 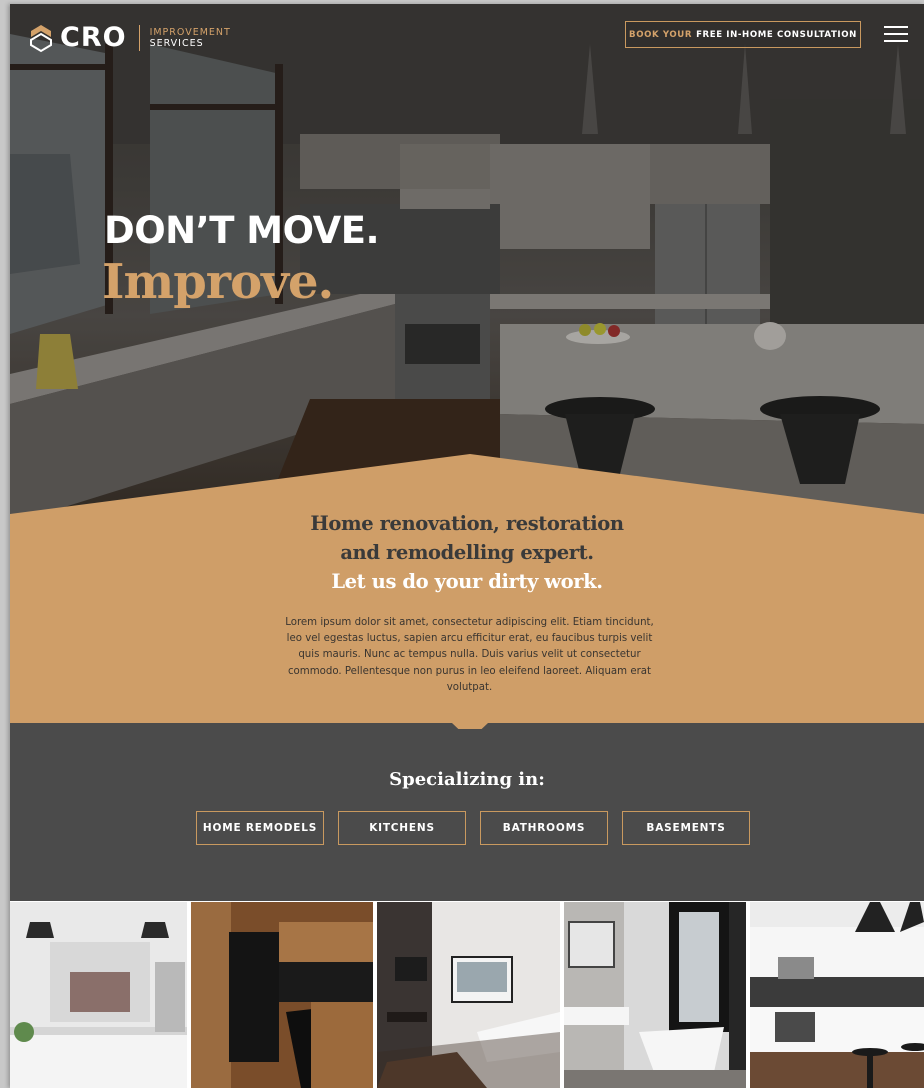 I want to click on logo-sub-line2: SERVICES, so click(x=176, y=43).